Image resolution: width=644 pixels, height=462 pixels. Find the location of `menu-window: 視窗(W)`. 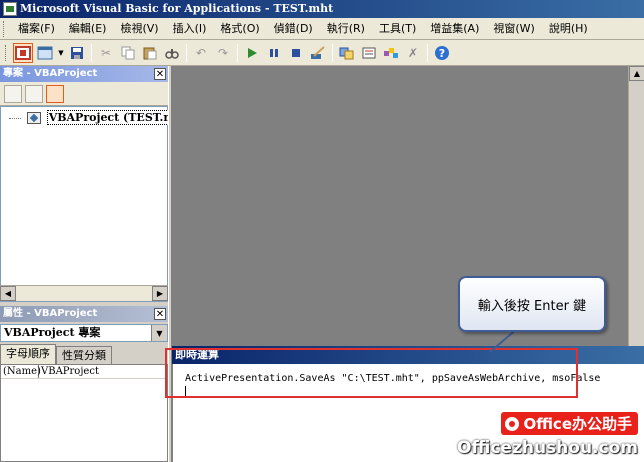

menu-window: 視窗(W) is located at coordinates (513, 29).